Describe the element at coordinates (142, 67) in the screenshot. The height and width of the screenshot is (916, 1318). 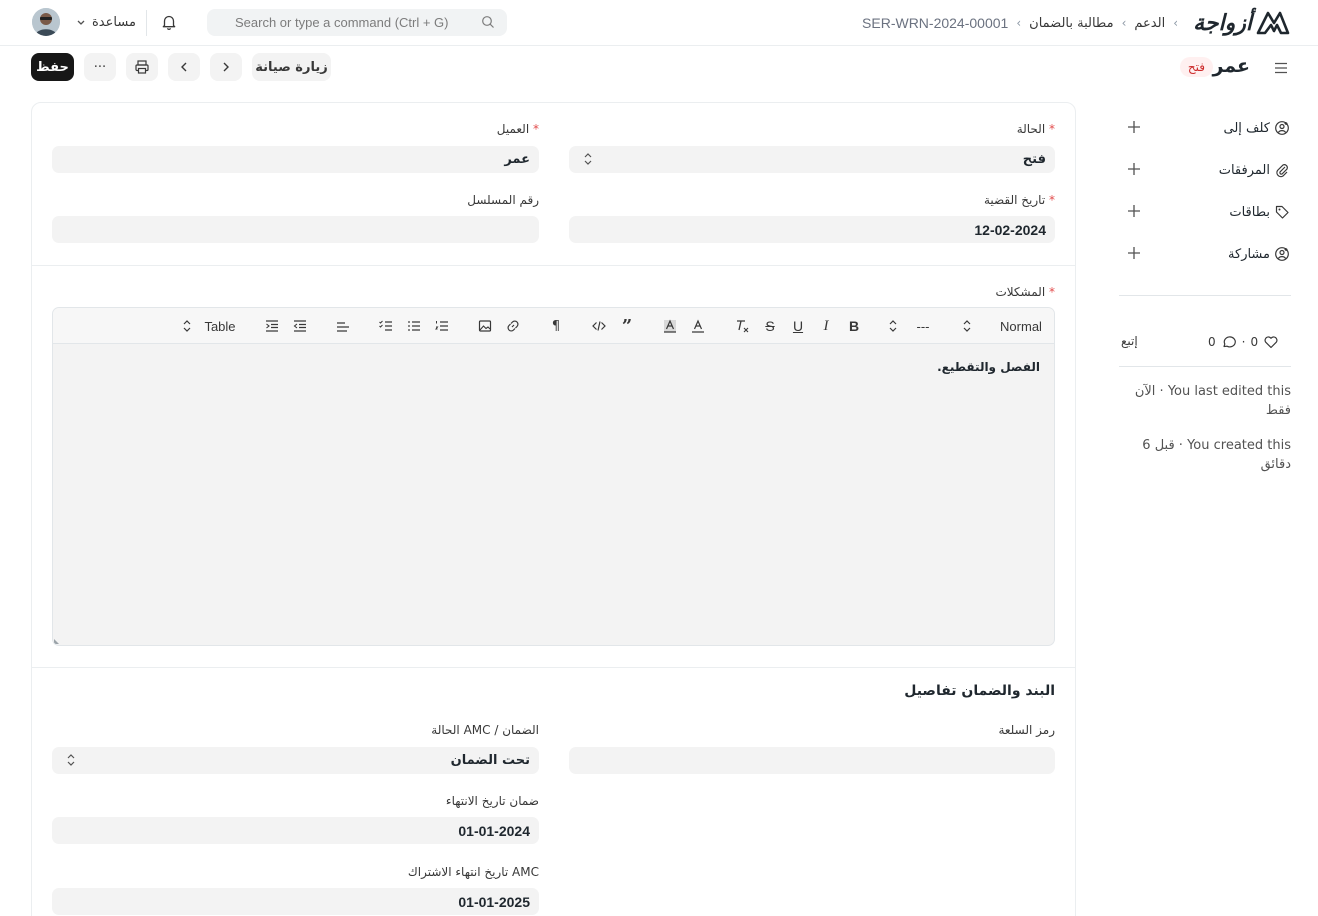
I see `print-button` at that location.